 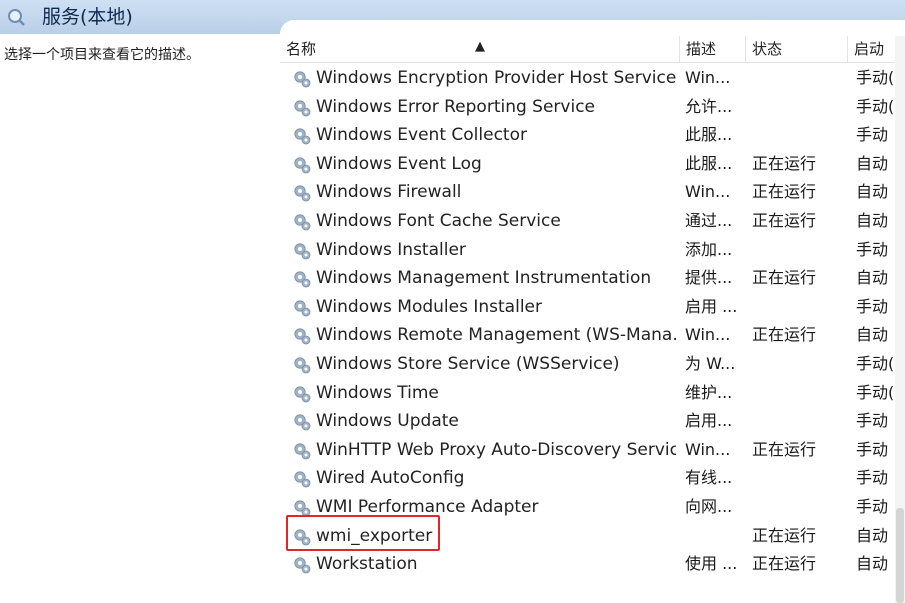 I want to click on service-description, so click(x=716, y=536).